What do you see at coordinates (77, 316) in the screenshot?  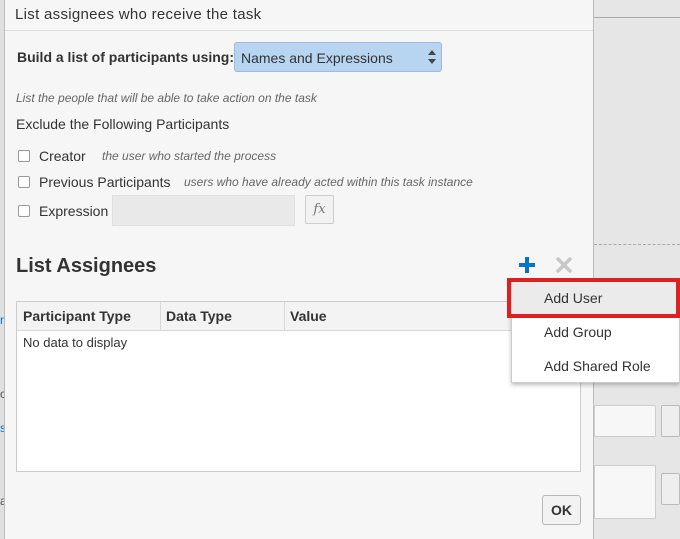 I see `column-participant-type: Participant Type` at bounding box center [77, 316].